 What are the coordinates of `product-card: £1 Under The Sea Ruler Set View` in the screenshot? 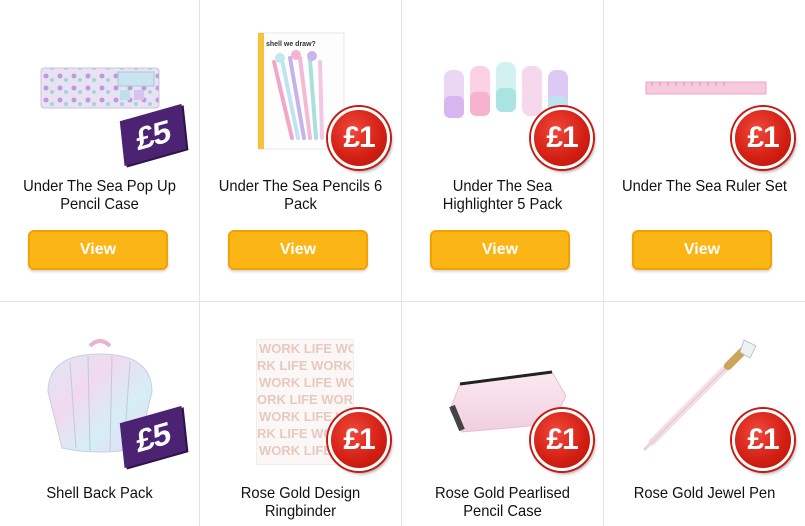 It's located at (704, 151).